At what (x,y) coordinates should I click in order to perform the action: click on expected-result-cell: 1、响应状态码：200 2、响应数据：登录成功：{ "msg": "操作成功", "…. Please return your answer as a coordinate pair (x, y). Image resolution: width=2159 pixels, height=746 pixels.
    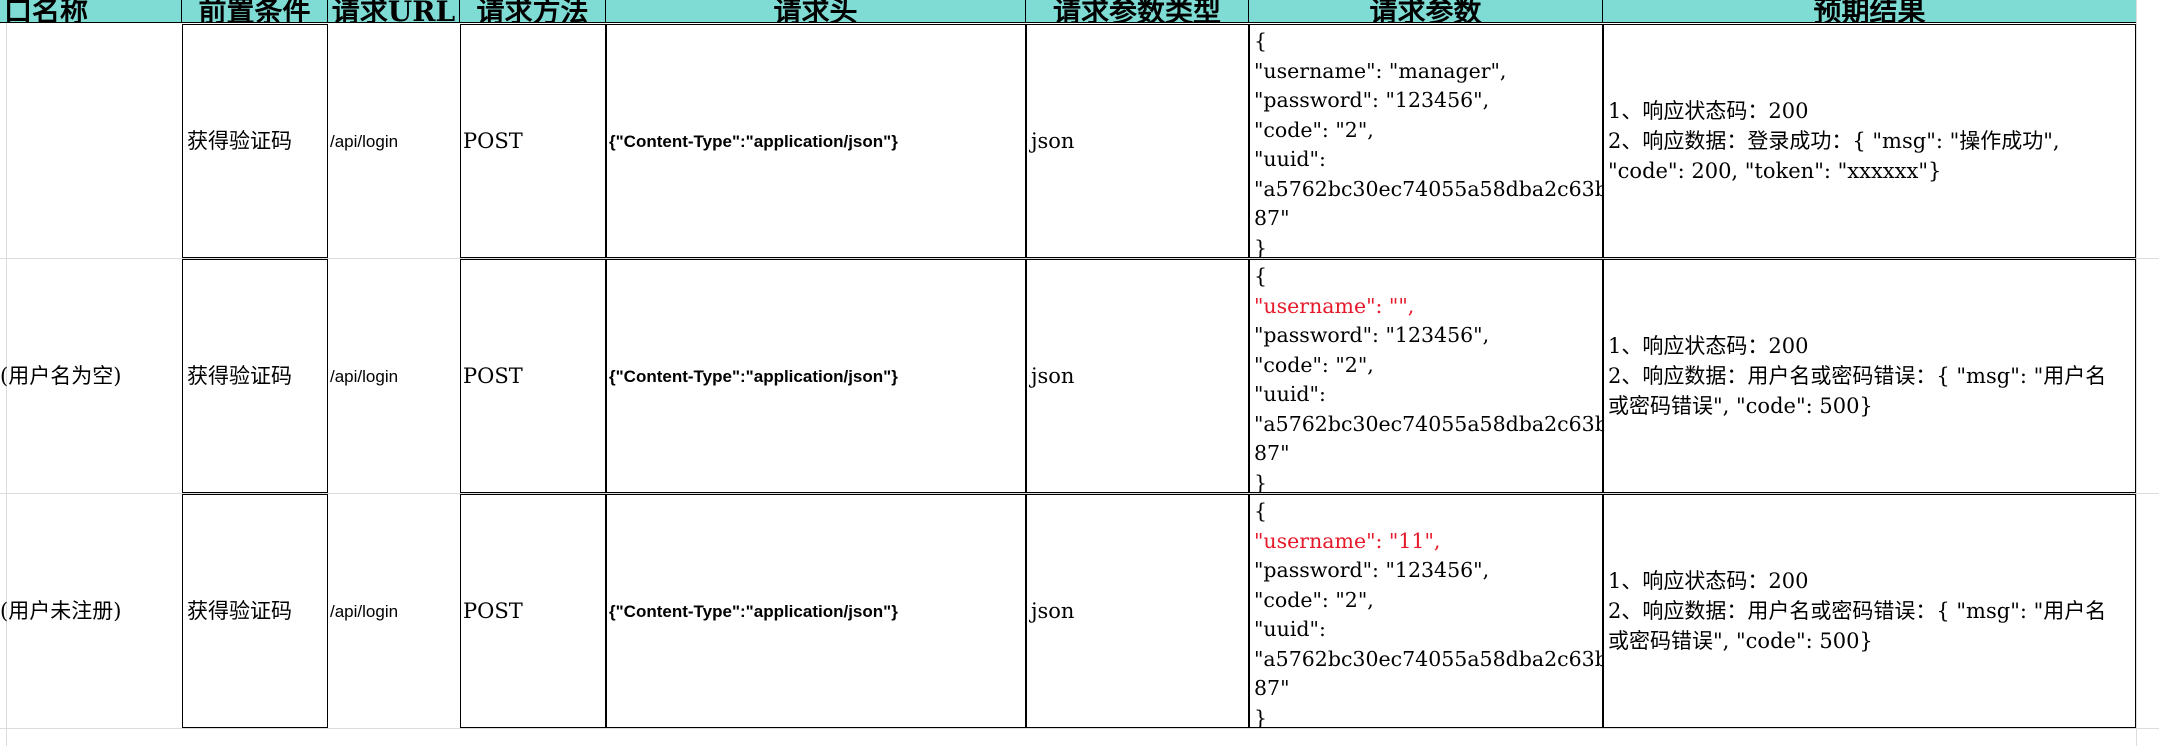
    Looking at the image, I should click on (1869, 141).